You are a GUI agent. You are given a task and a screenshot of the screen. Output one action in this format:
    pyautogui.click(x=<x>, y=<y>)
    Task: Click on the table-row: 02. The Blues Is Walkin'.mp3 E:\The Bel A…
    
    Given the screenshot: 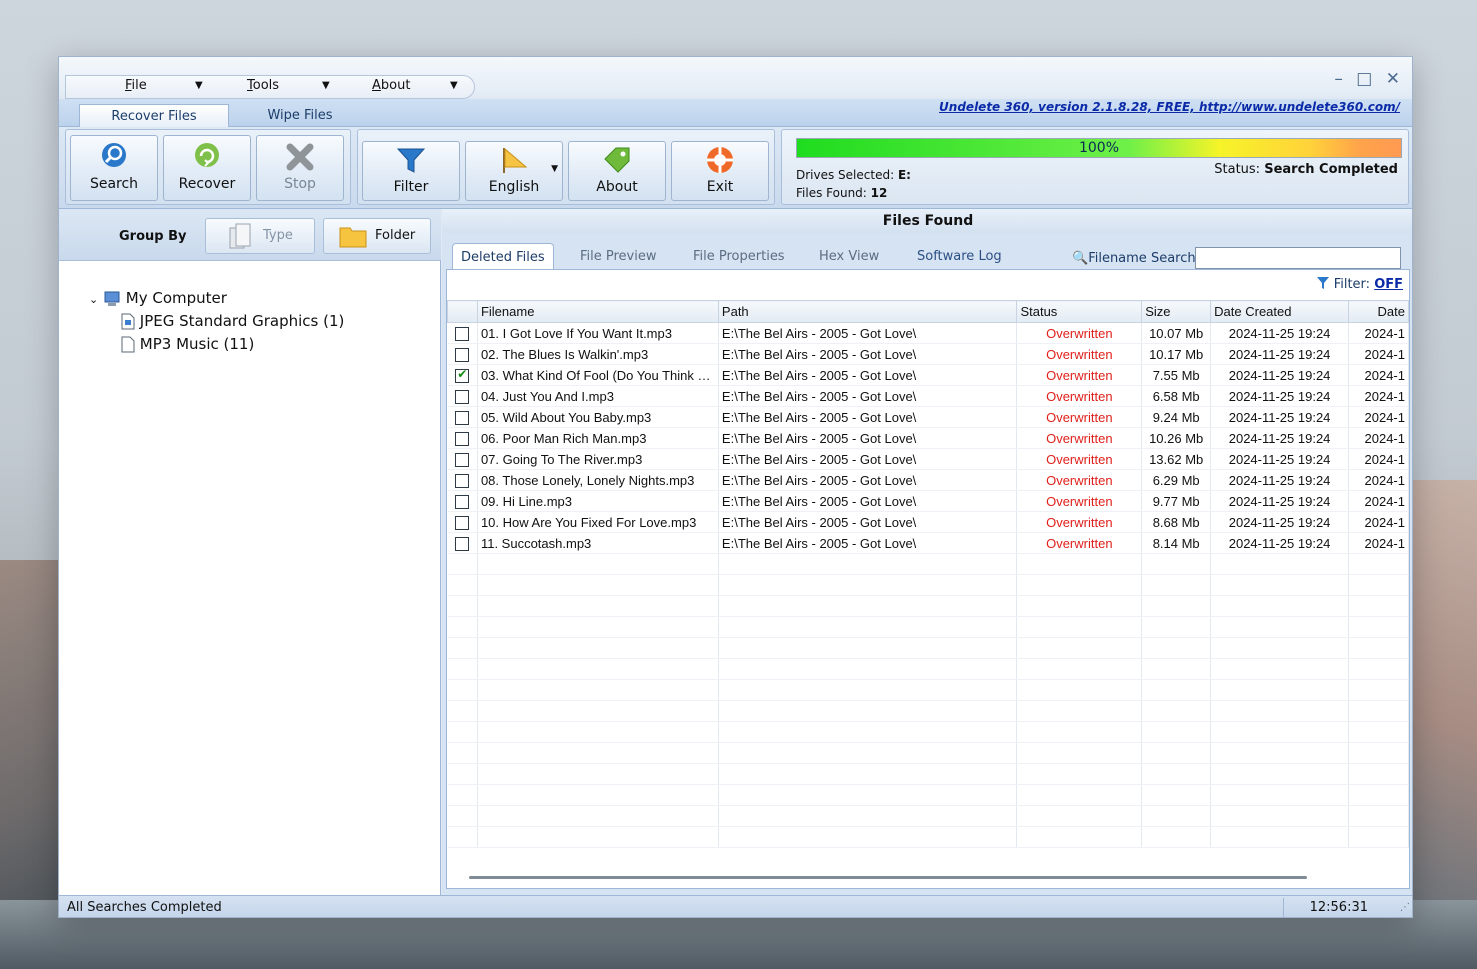 What is the action you would take?
    pyautogui.click(x=928, y=354)
    